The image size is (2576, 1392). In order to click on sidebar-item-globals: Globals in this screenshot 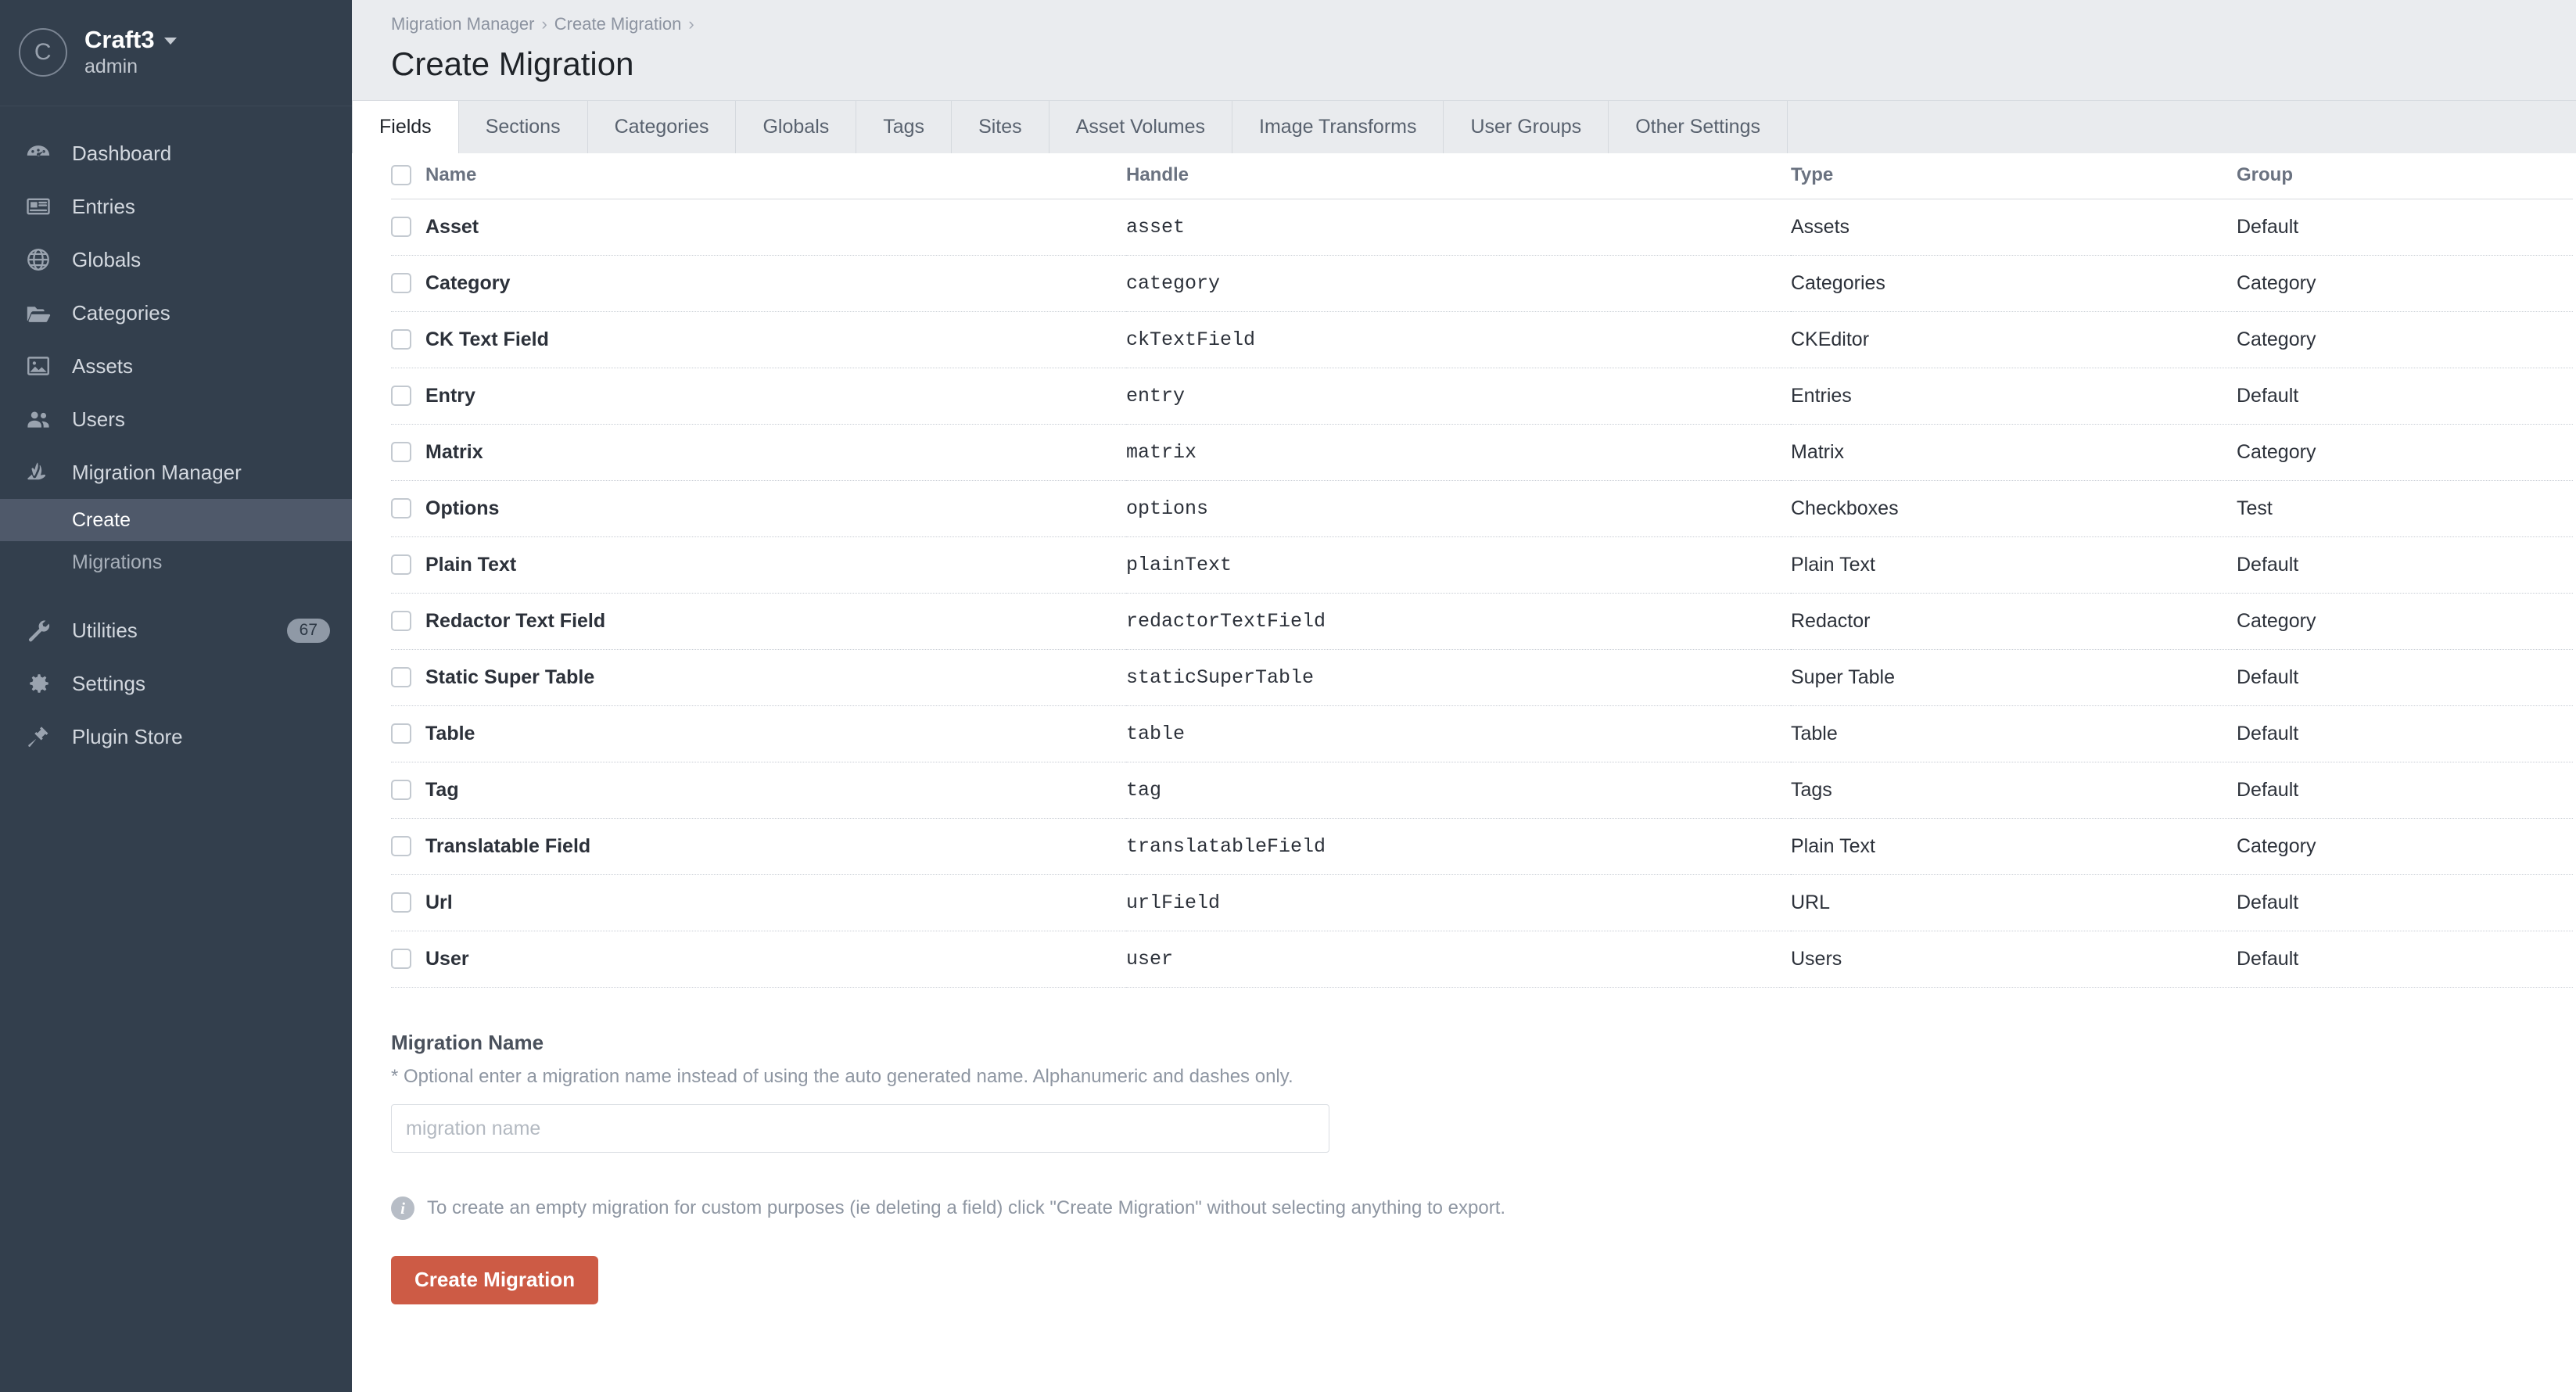, I will do `click(176, 259)`.